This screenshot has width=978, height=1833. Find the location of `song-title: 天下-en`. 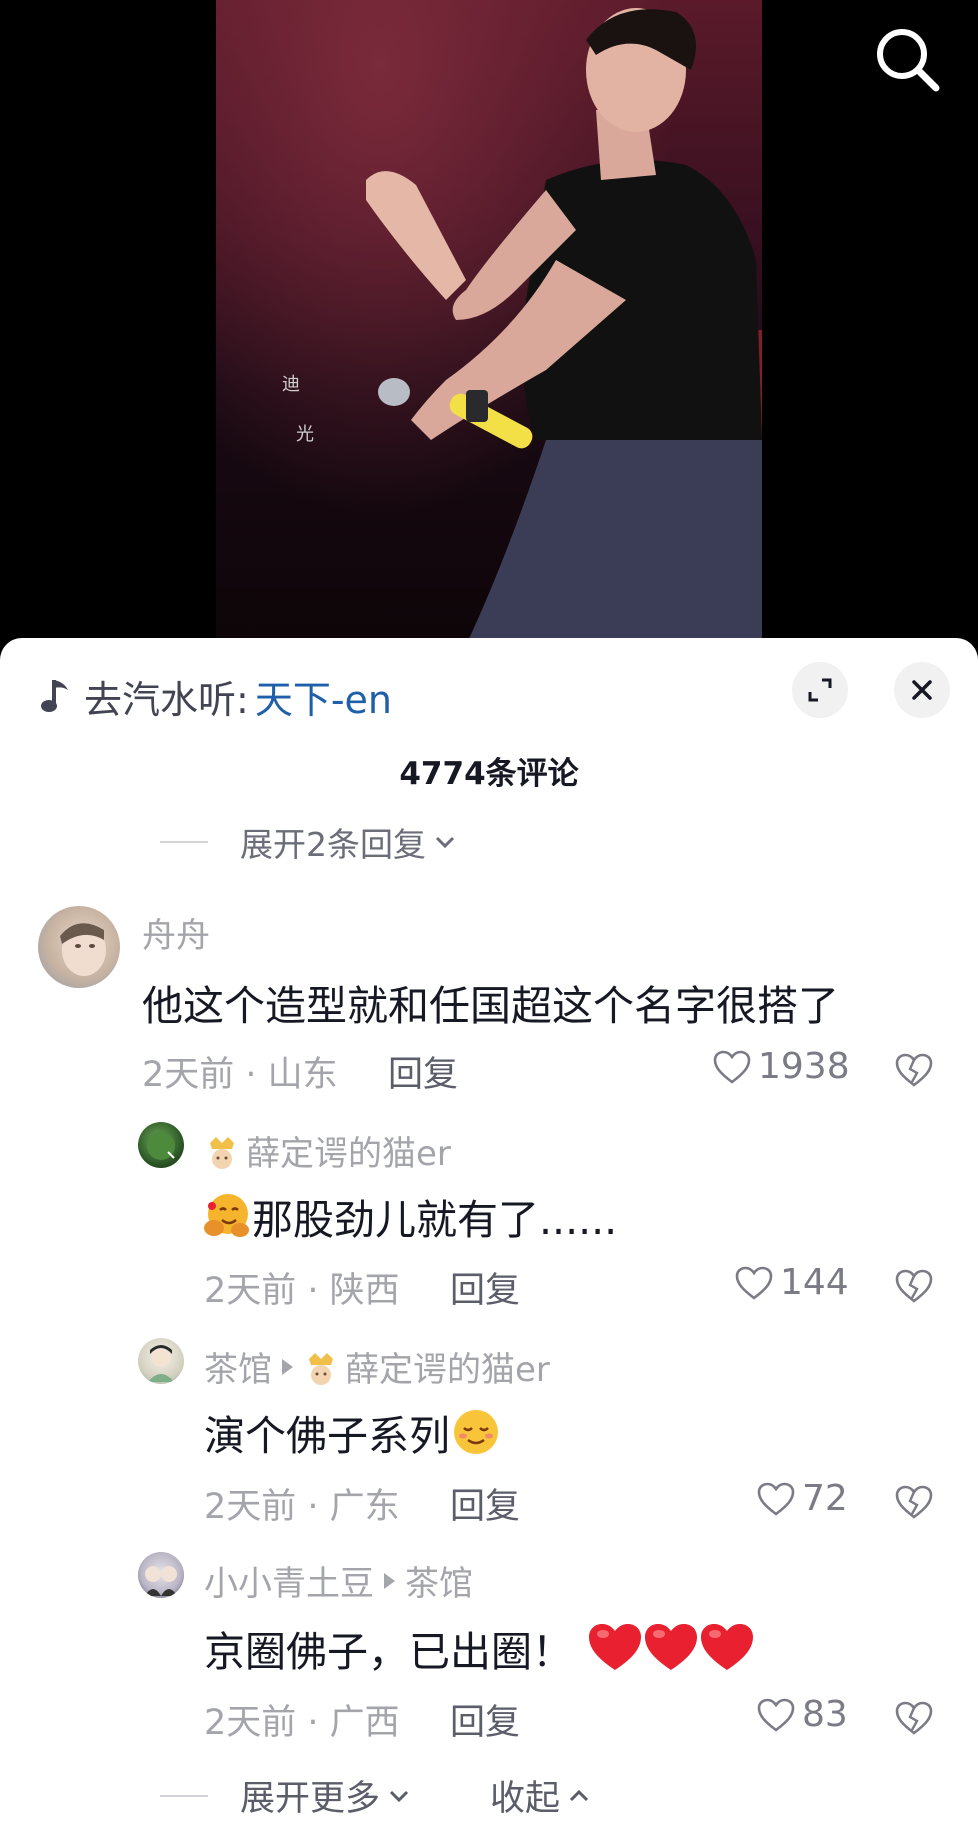

song-title: 天下-en is located at coordinates (323, 696).